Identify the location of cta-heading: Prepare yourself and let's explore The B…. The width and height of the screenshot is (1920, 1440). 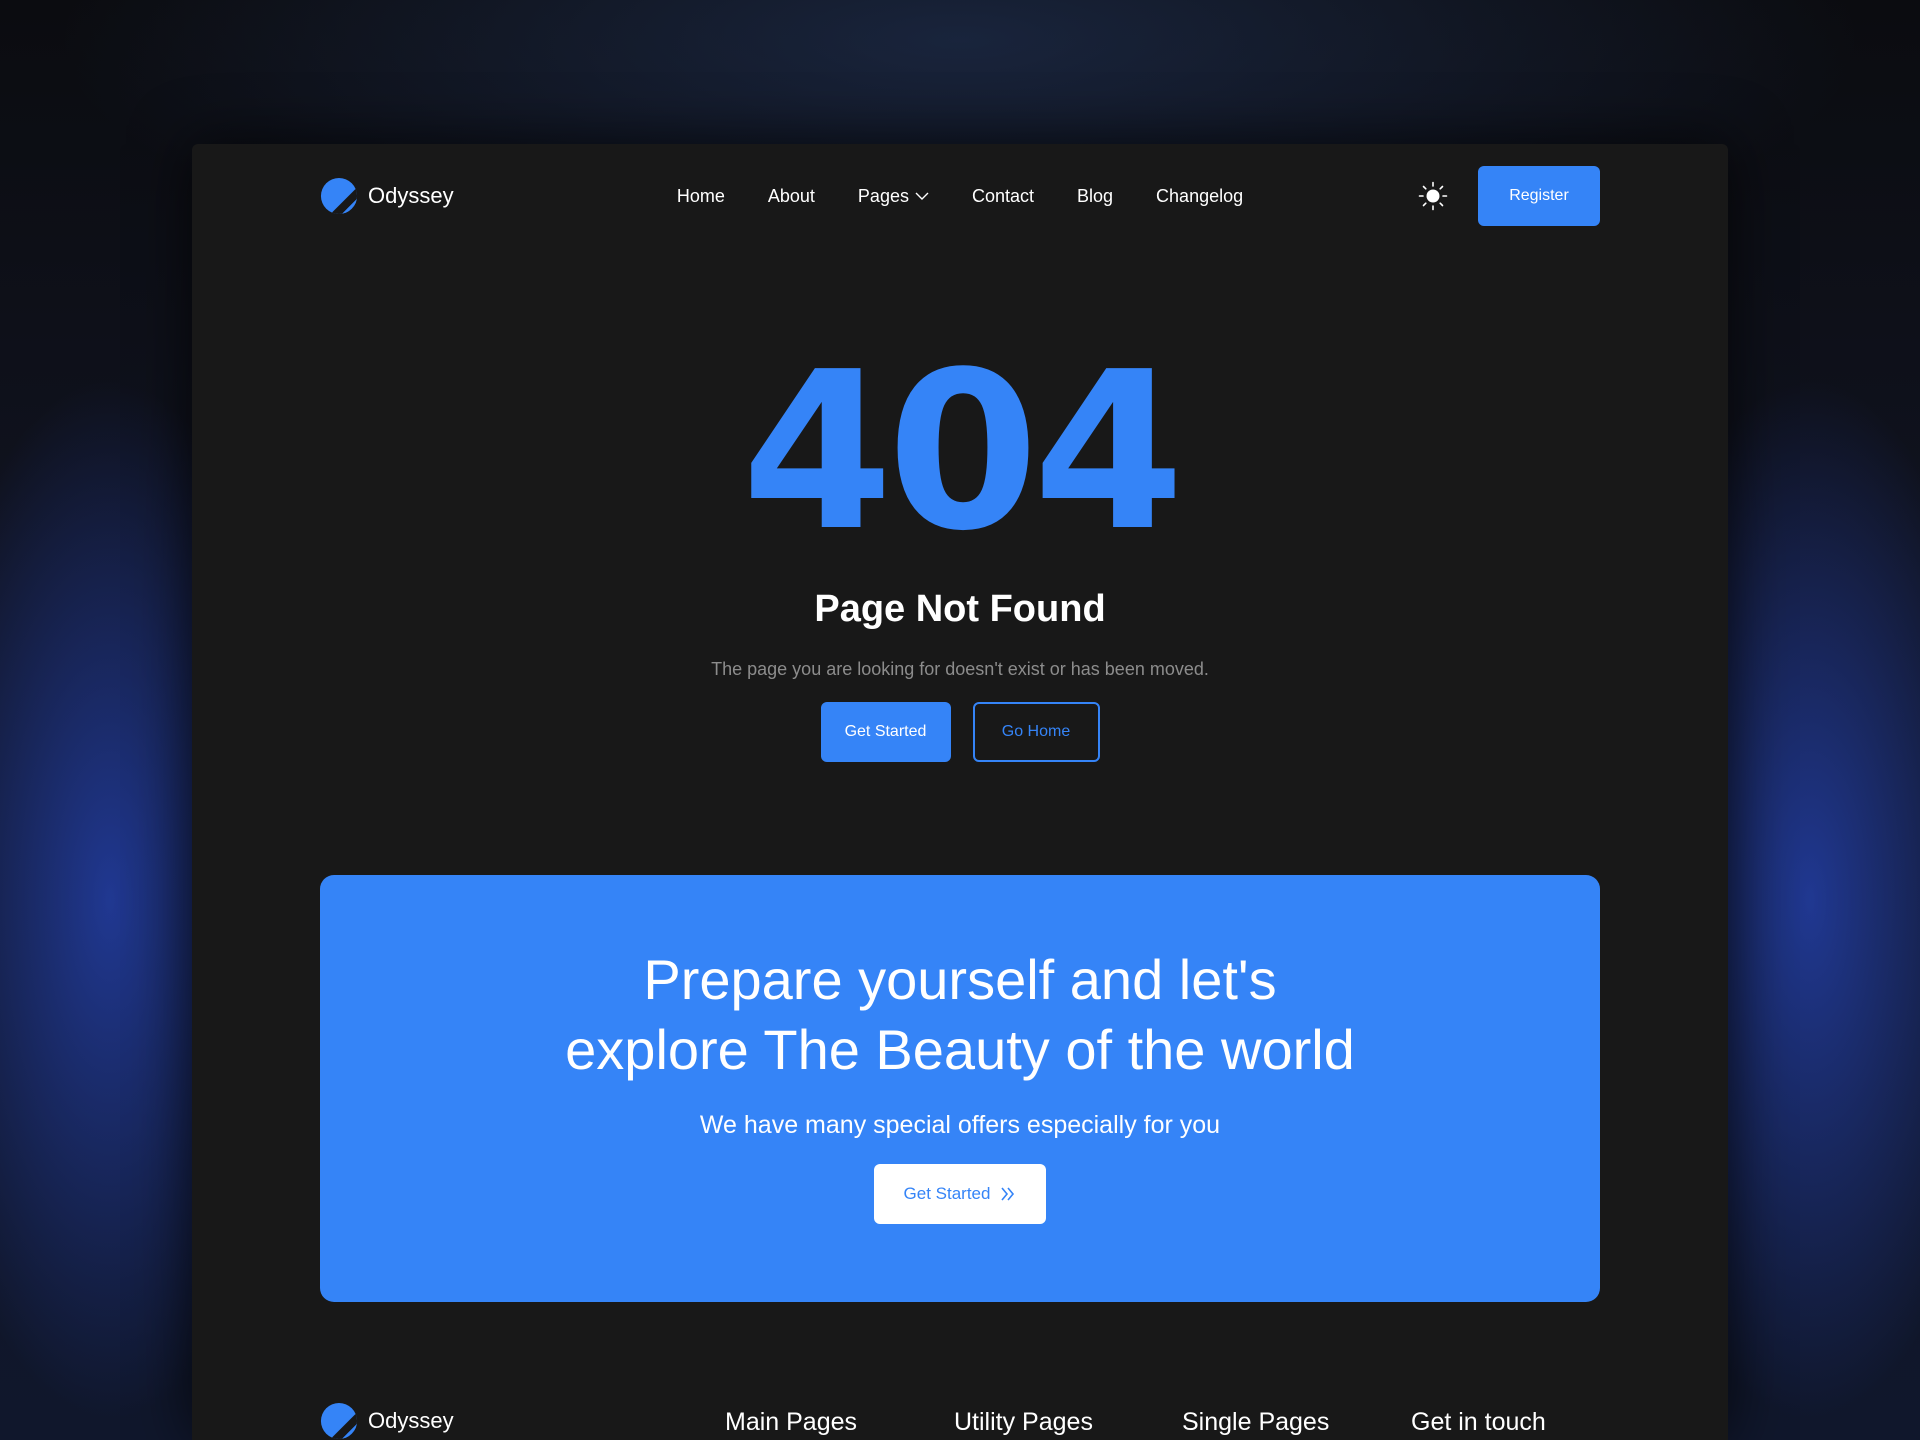
(960, 1015).